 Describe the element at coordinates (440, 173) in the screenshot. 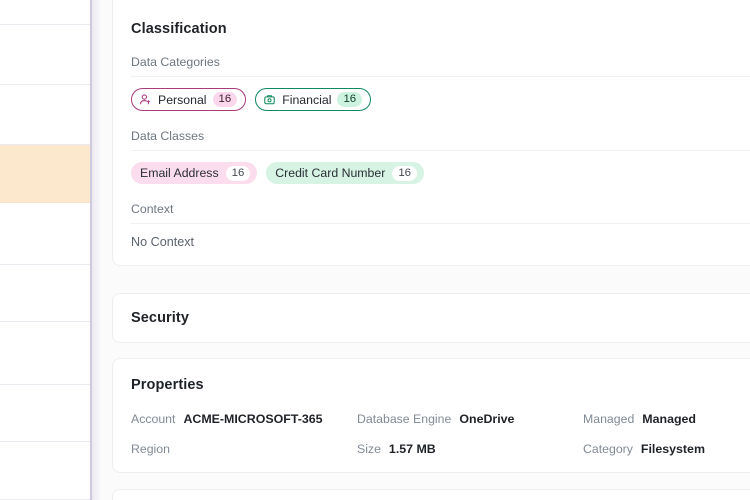

I see `data-classes-pills: Email Address 16 Credit Card Number 16` at that location.